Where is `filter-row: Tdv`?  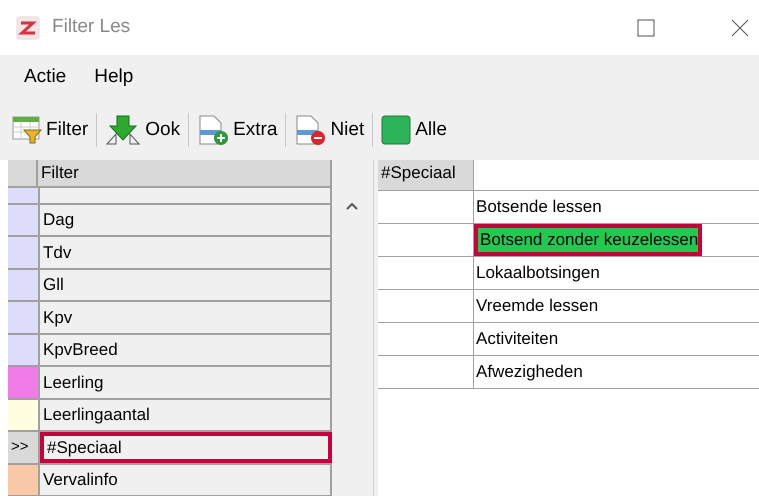
filter-row: Tdv is located at coordinates (186, 252).